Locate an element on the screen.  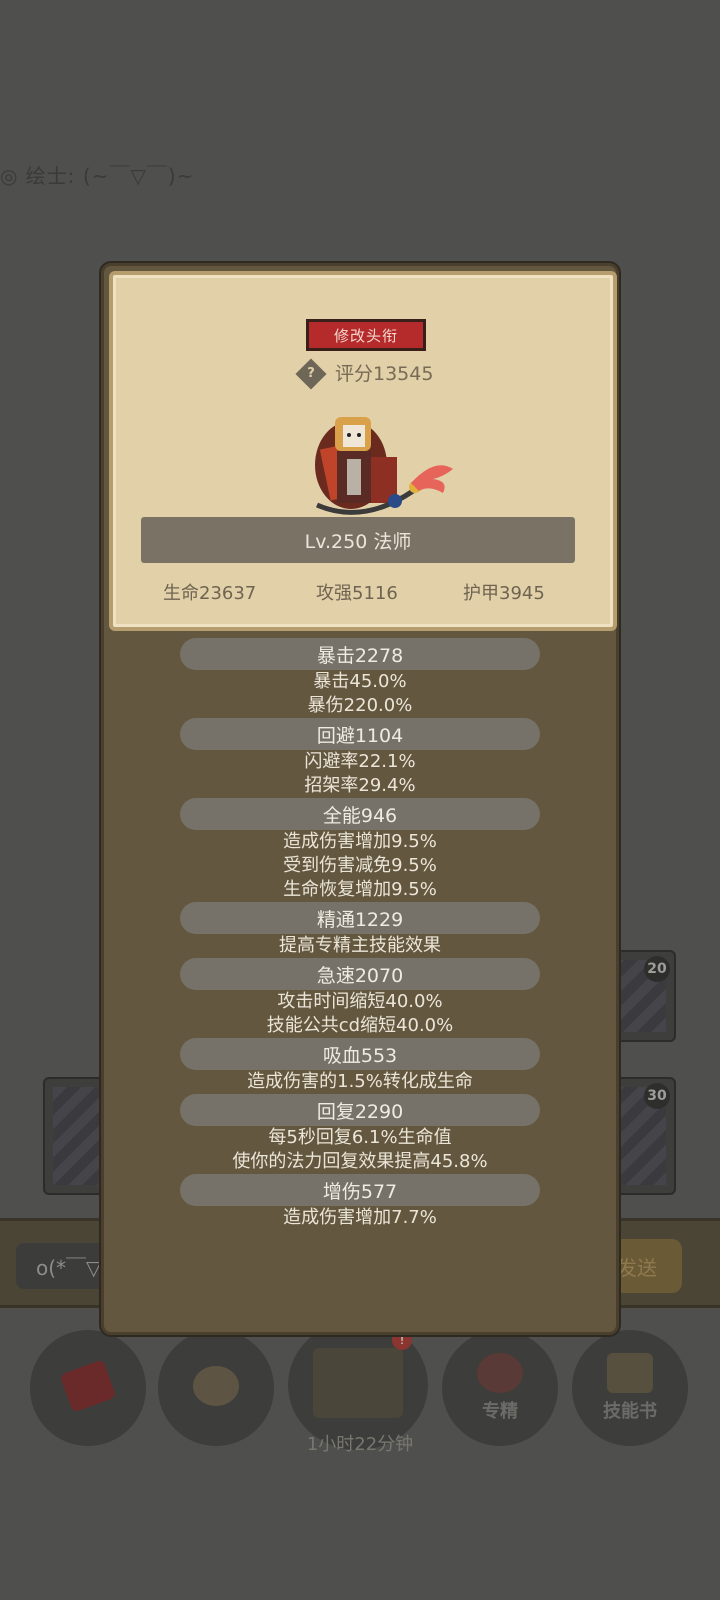
nav-button-bread is located at coordinates (216, 1388).